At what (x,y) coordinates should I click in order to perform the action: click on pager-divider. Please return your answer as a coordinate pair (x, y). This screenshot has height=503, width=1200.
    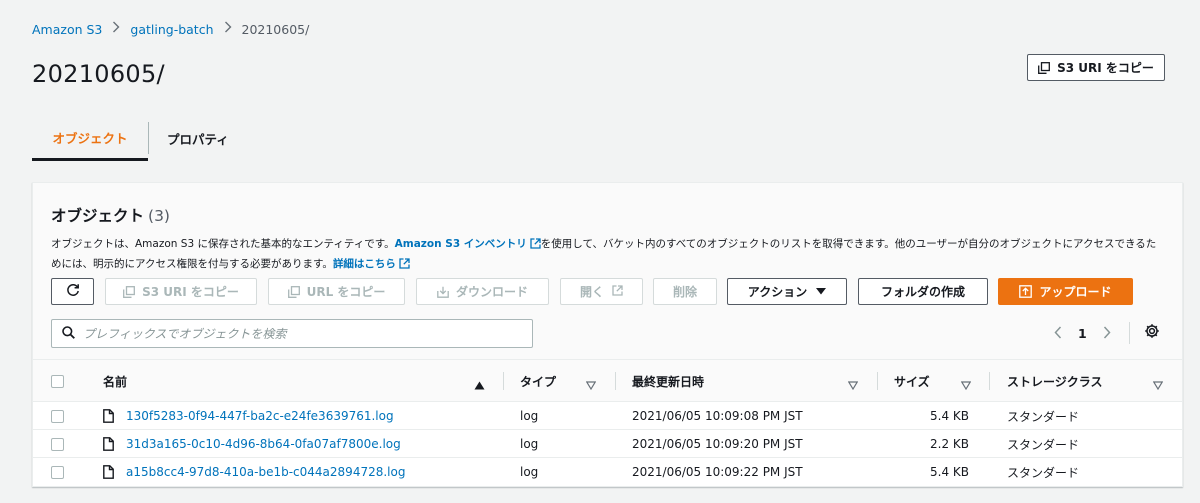
    Looking at the image, I should click on (1129, 333).